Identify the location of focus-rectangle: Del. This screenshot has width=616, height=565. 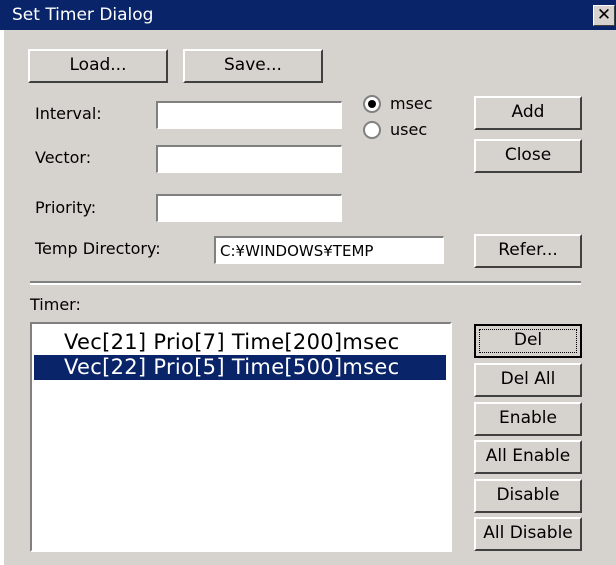
(528, 341).